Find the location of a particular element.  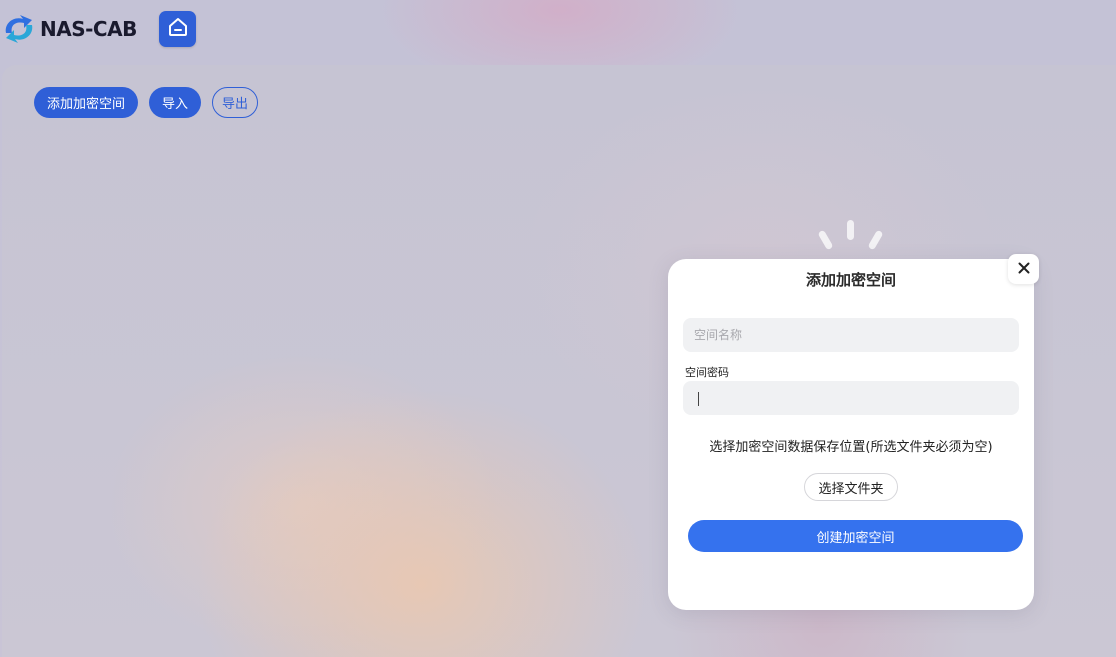

add-encrypted-space-button: 添加加密空间 is located at coordinates (86, 102).